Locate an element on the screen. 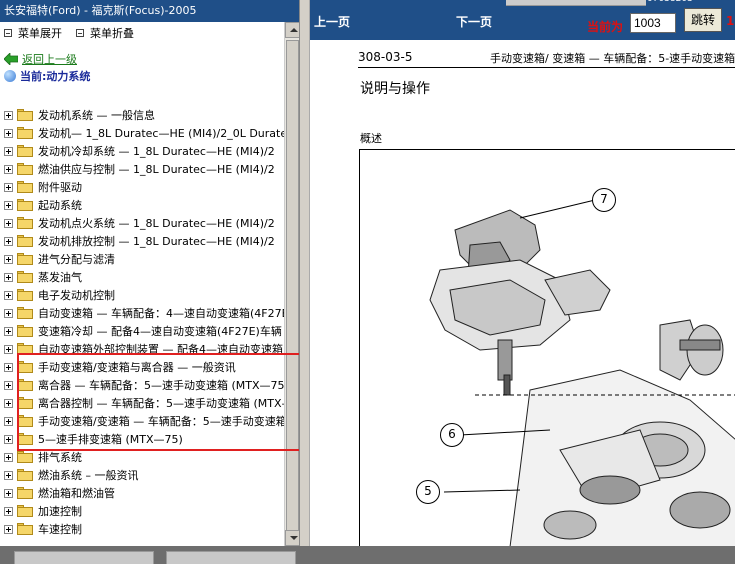 This screenshot has height=564, width=735. tree-item-label: 发动机冷却系统 — 1_8L Duratec—HE (MI4)/2 is located at coordinates (156, 151).